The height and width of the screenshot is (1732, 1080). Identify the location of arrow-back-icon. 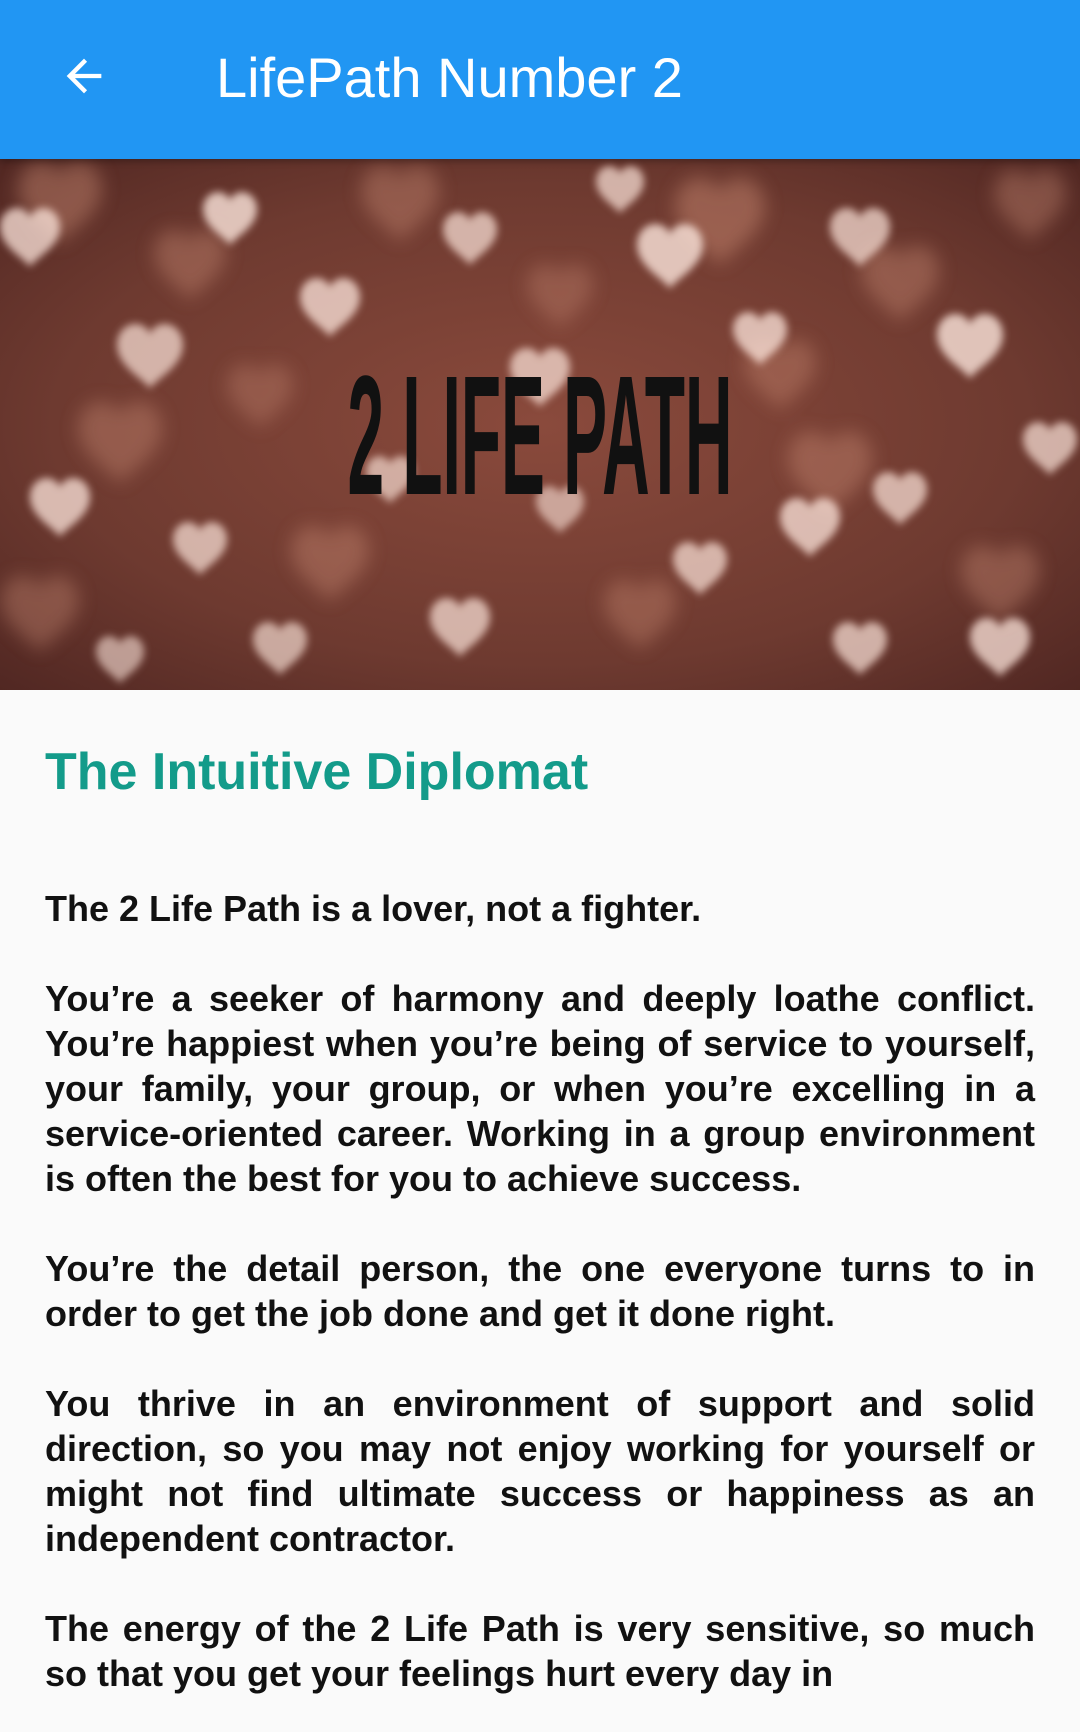
(84, 76).